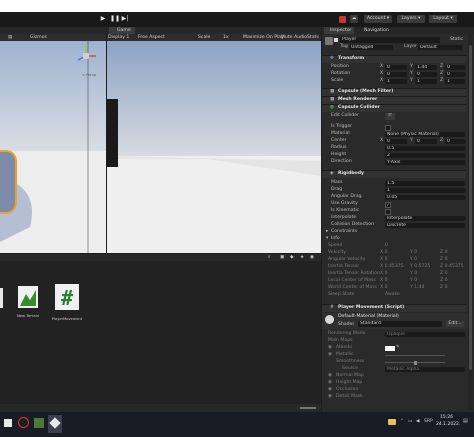 Image resolution: width=474 pixels, height=437 pixels. What do you see at coordinates (426, 74) in the screenshot?
I see `rotation-y-field: 0` at bounding box center [426, 74].